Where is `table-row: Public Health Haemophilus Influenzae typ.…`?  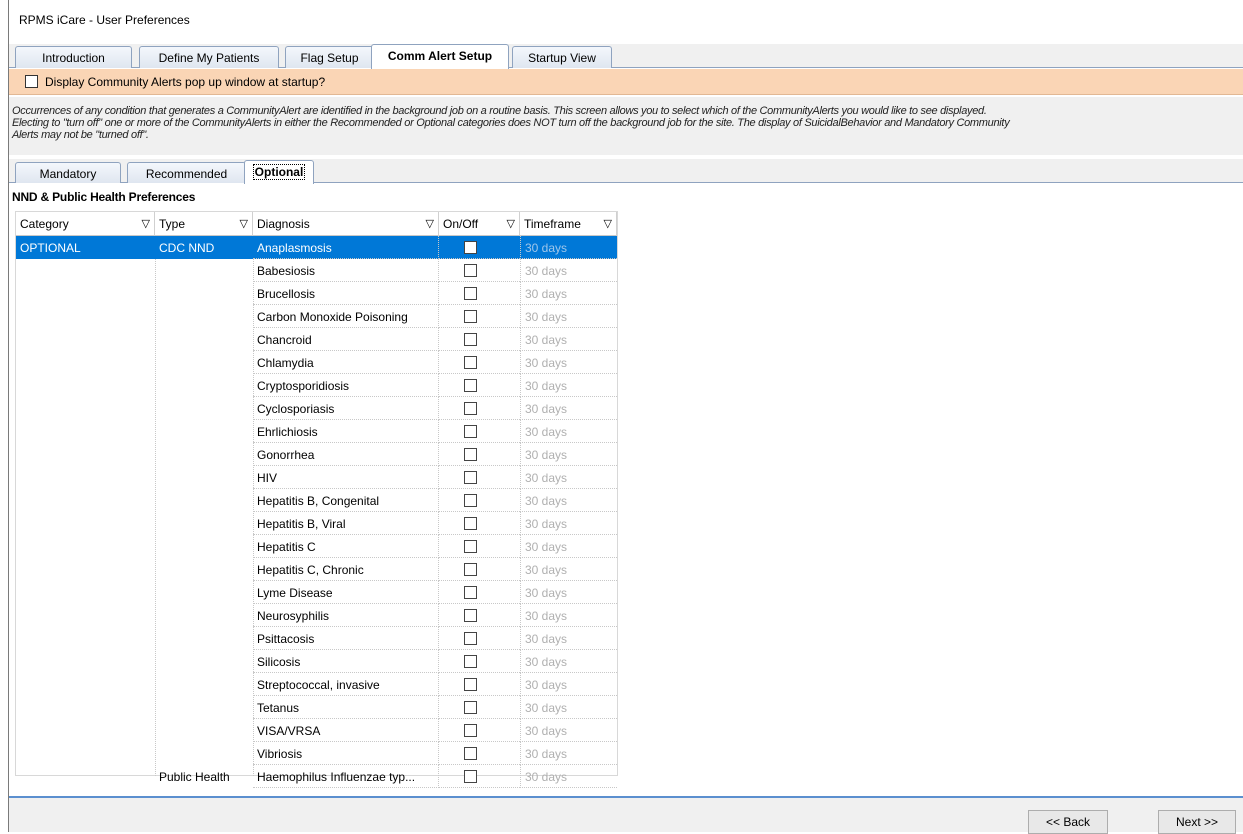
table-row: Public Health Haemophilus Influenzae typ.… is located at coordinates (316, 776).